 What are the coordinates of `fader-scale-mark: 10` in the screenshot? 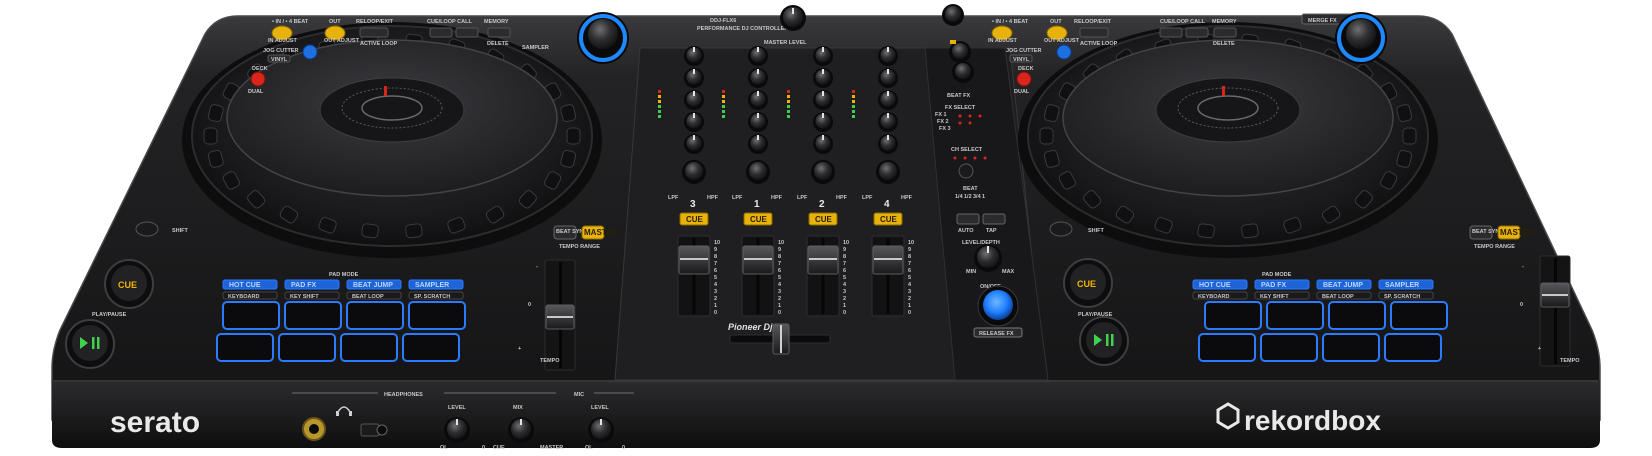 It's located at (781, 243).